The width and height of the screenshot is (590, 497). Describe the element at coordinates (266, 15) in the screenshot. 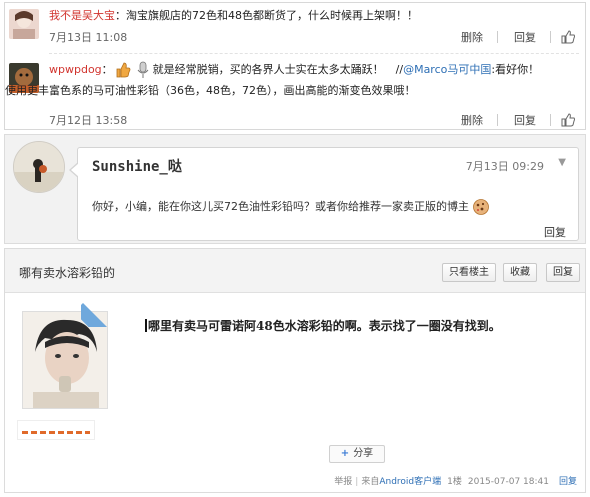

I see `comment-content: ：淘宝旗舰店的72色和48色都断货了，什么时候再上架啊！！` at that location.